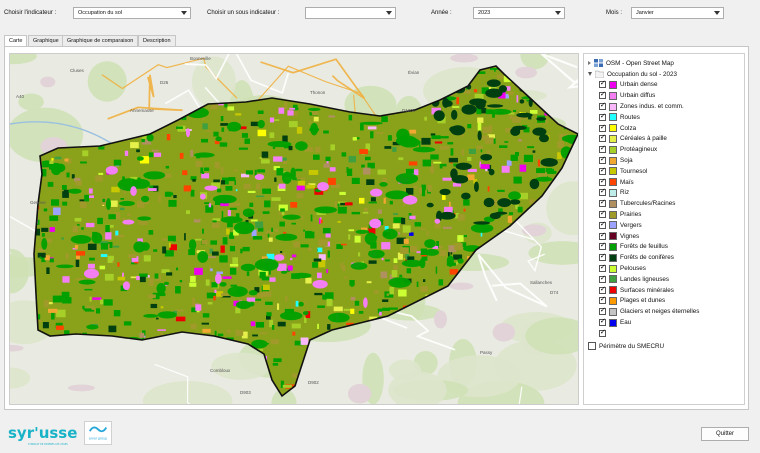 Image resolution: width=760 pixels, height=453 pixels. What do you see at coordinates (519, 13) in the screenshot?
I see `year-select: 2023` at bounding box center [519, 13].